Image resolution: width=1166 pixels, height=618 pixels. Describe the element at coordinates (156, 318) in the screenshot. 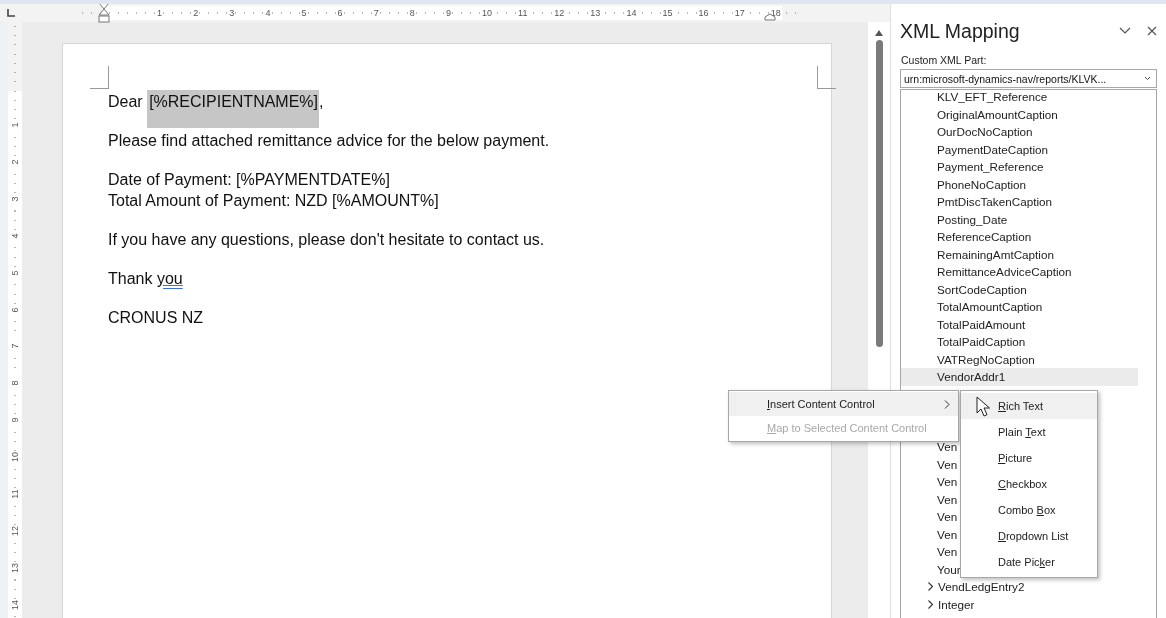

I see `letter-text-line: CRONUS NZ` at that location.